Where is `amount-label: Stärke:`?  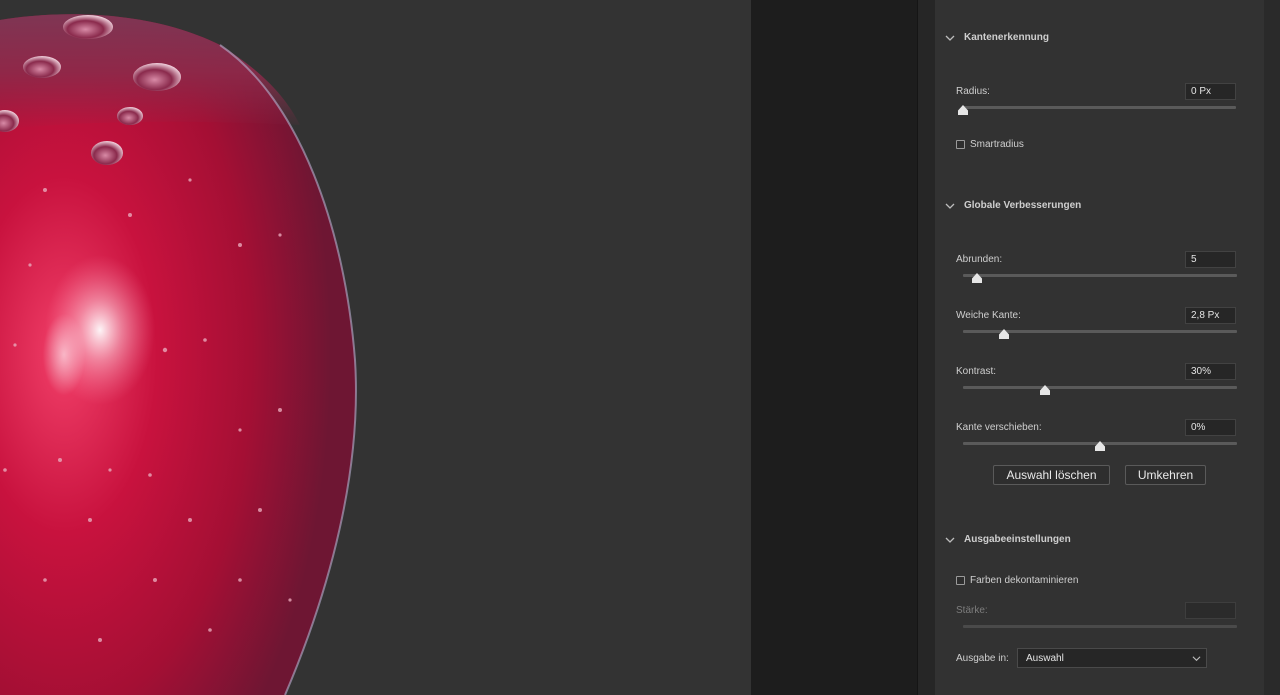
amount-label: Stärke: is located at coordinates (972, 610).